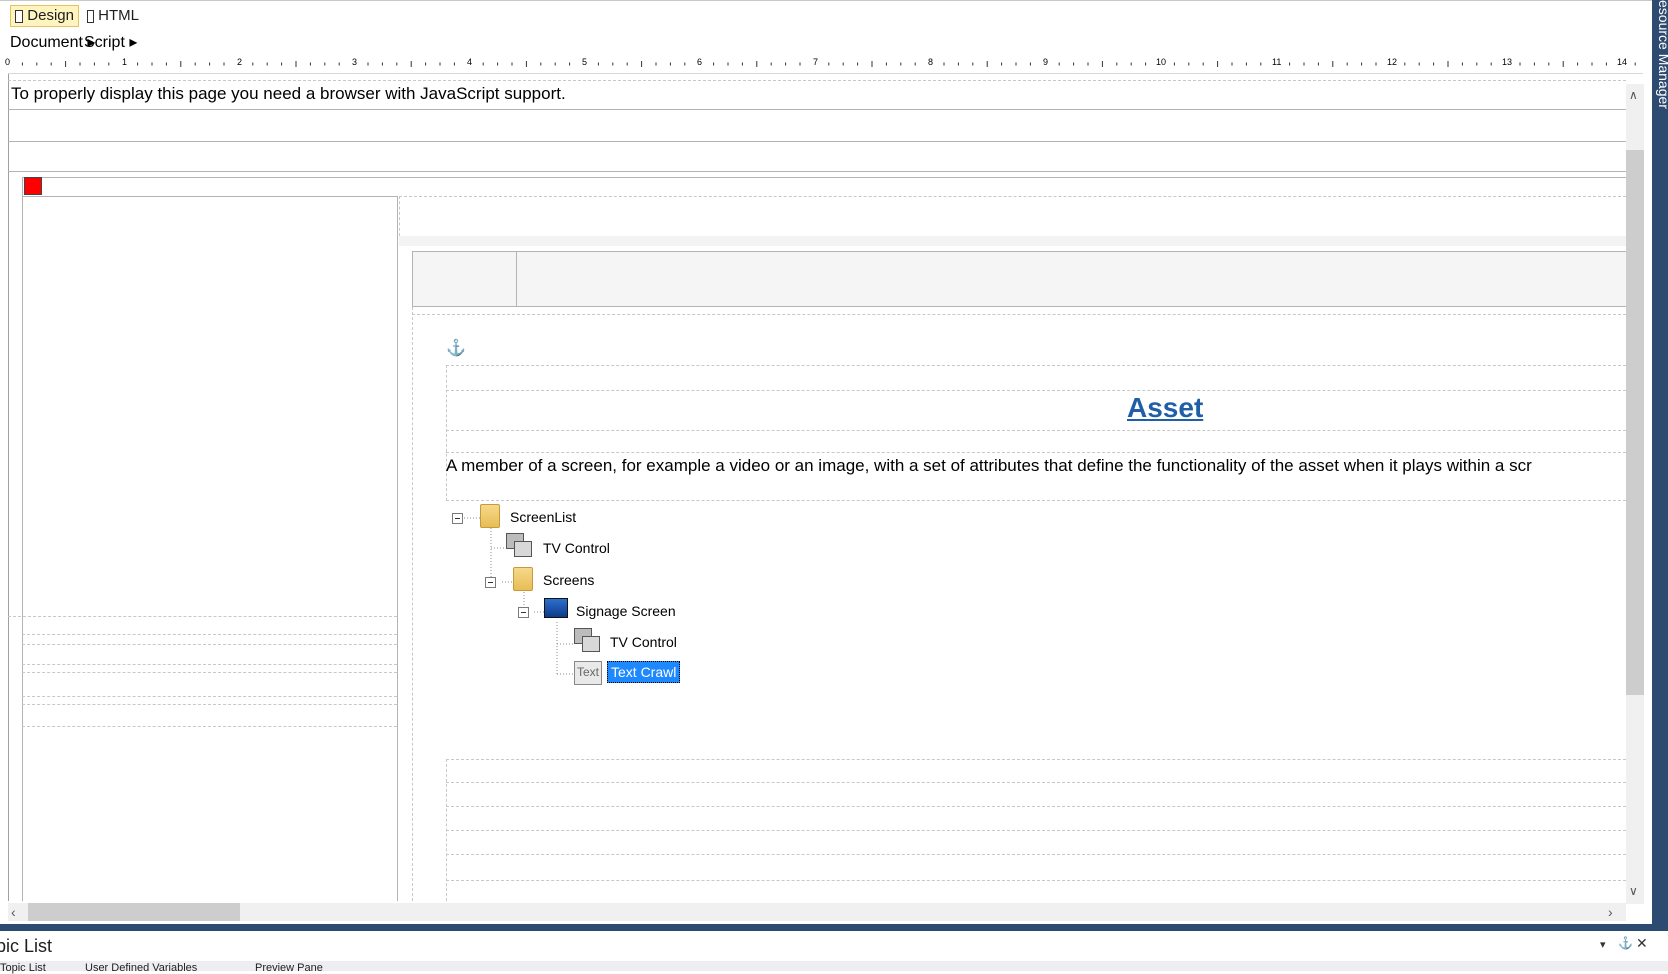 This screenshot has width=1668, height=974. I want to click on scroll-up-icon: ∧, so click(1633, 95).